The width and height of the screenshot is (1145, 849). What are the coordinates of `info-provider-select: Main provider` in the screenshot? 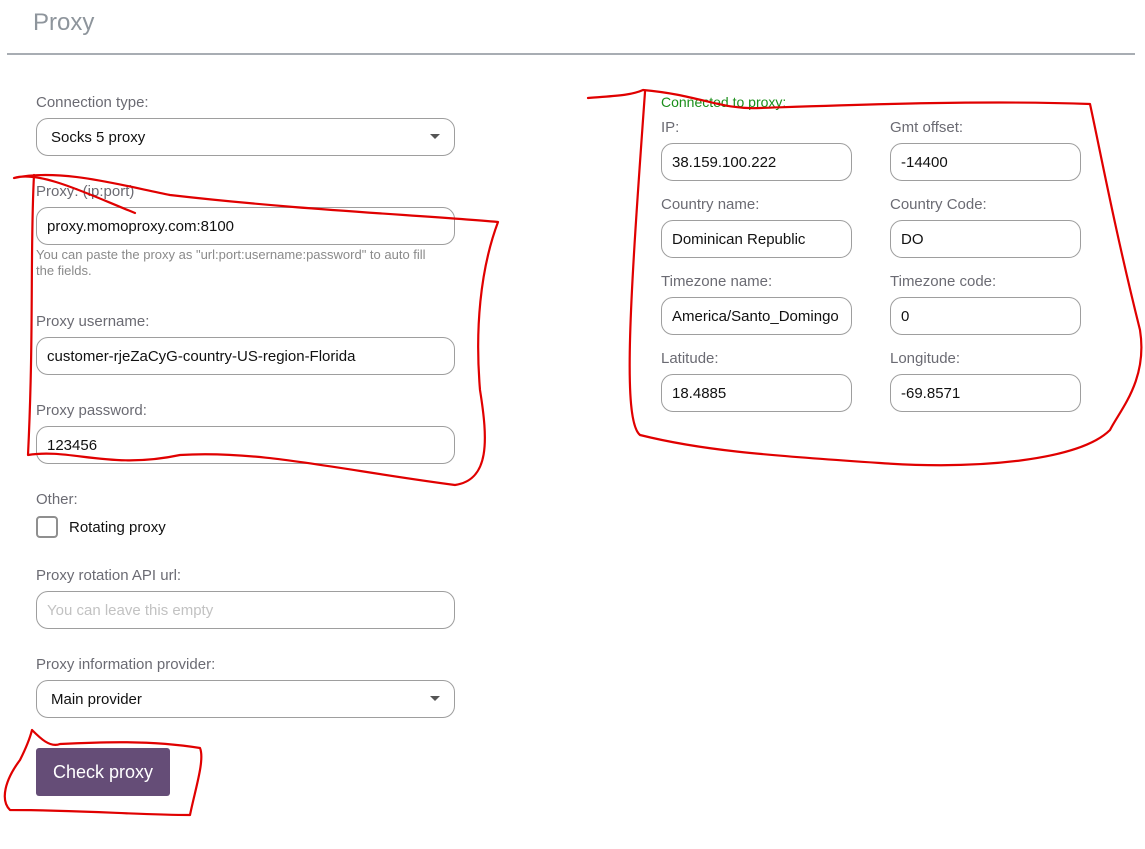 It's located at (245, 699).